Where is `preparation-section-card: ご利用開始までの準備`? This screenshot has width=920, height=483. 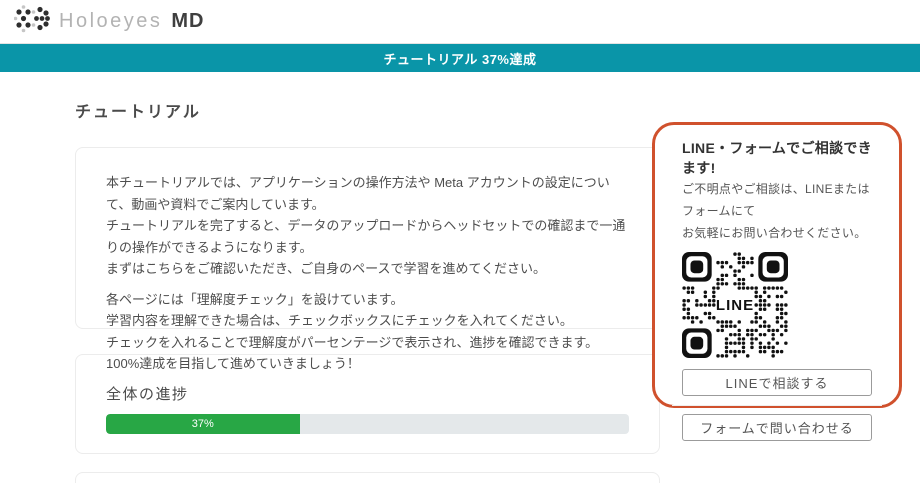
preparation-section-card: ご利用開始までの準備 is located at coordinates (367, 477).